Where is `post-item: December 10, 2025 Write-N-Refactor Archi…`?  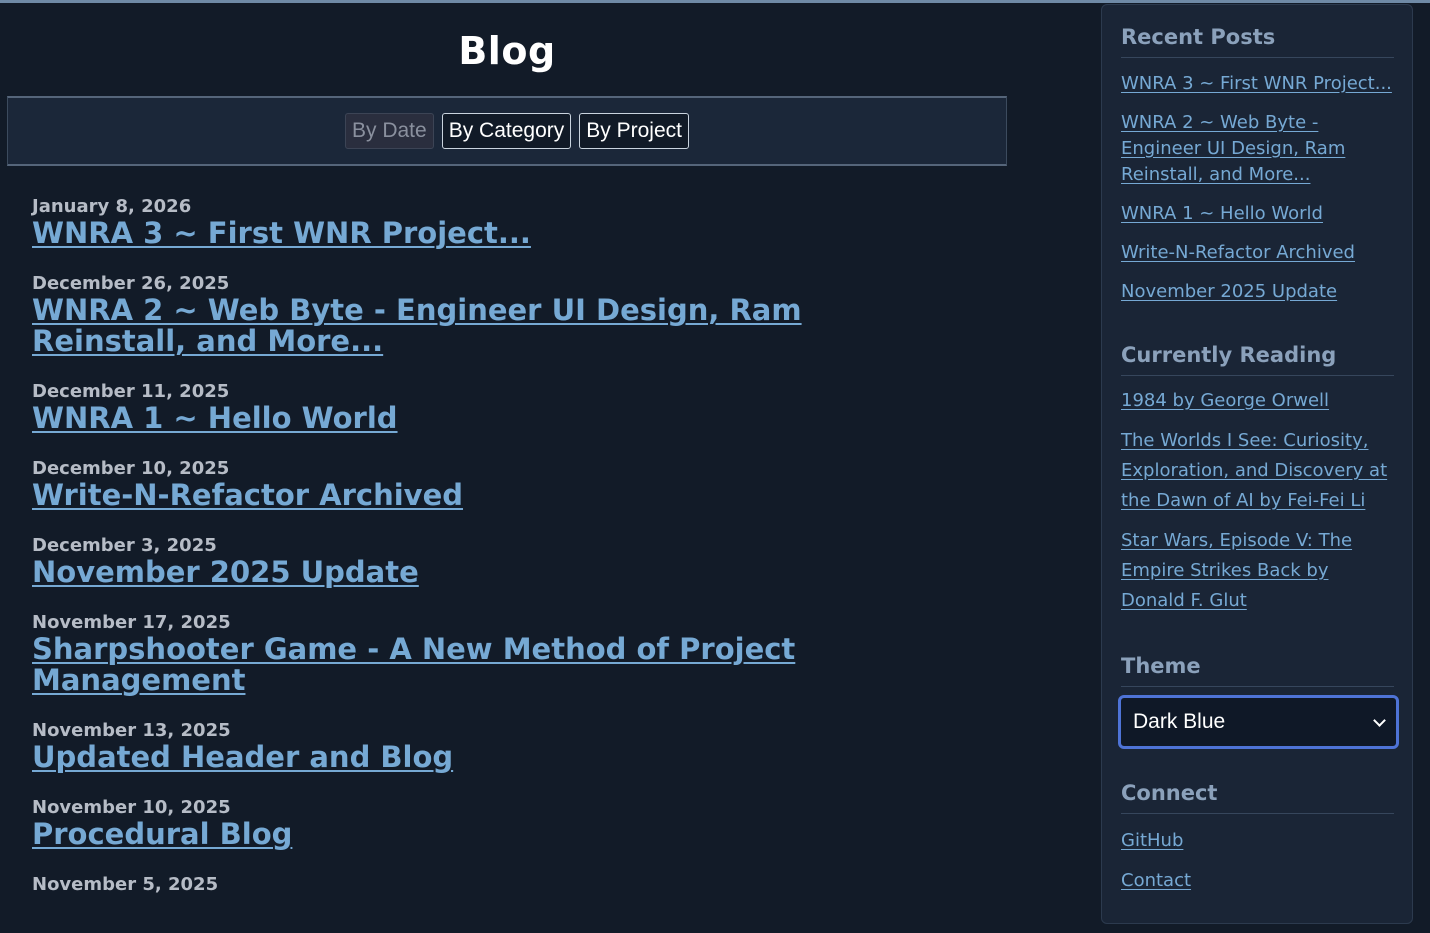
post-item: December 10, 2025 Write-N-Refactor Archi… is located at coordinates (512, 484).